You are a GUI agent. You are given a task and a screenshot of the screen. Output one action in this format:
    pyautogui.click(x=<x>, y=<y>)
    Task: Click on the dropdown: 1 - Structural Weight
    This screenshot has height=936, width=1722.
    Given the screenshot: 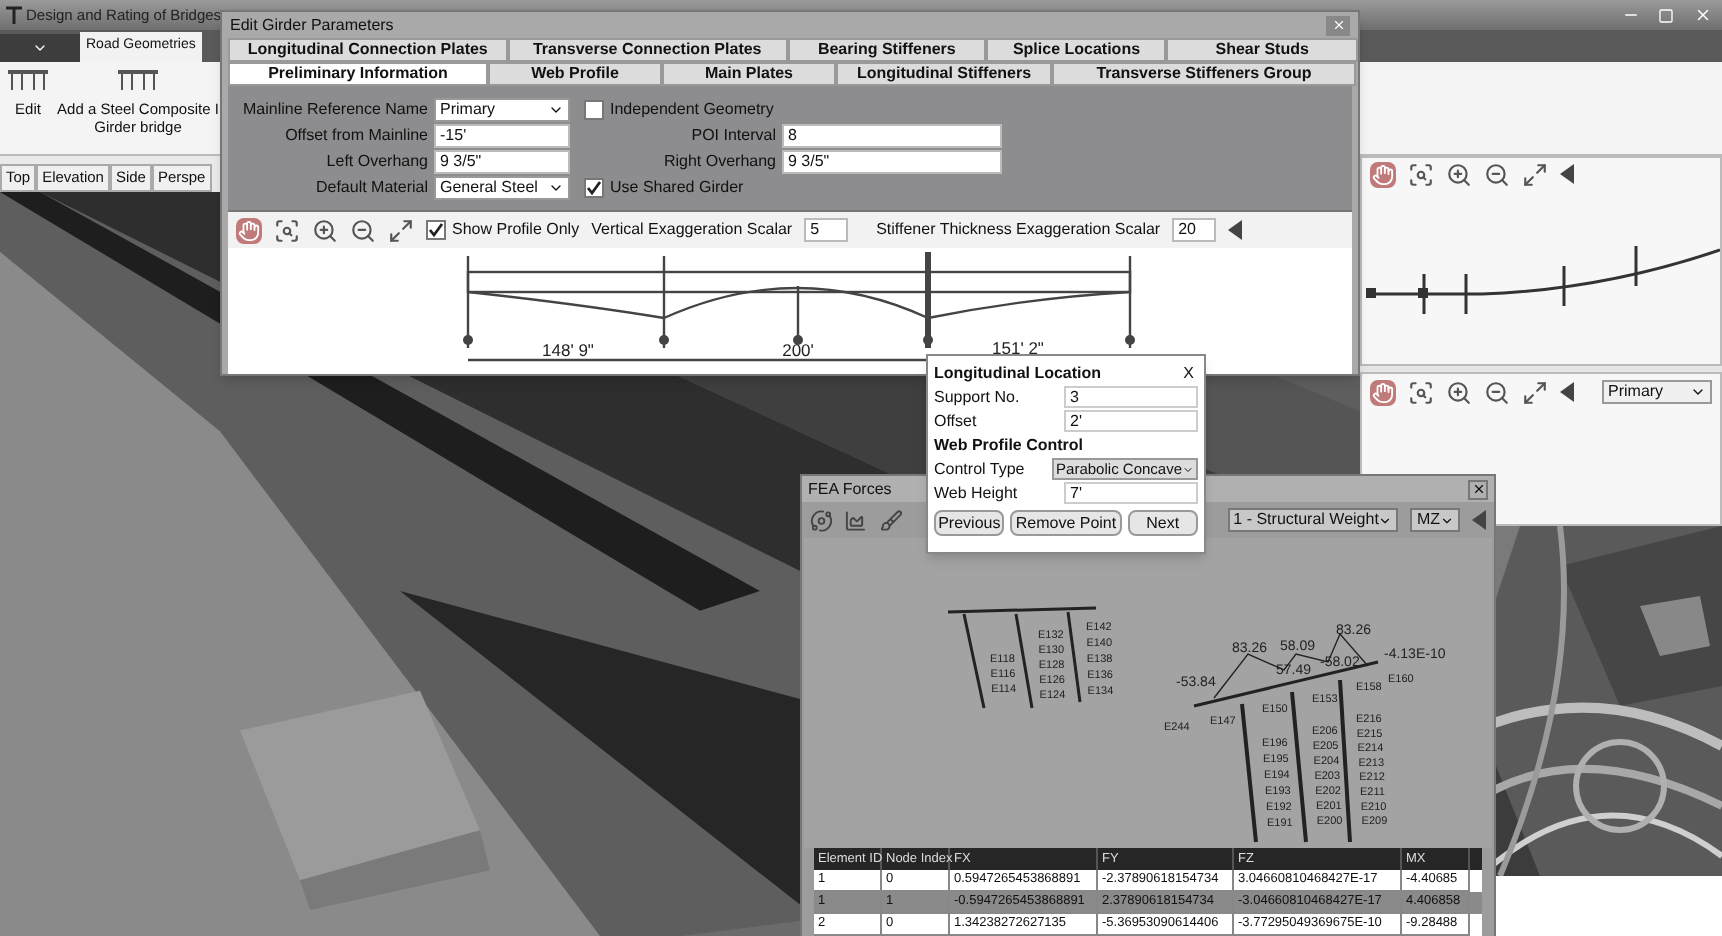 What is the action you would take?
    pyautogui.click(x=1313, y=520)
    